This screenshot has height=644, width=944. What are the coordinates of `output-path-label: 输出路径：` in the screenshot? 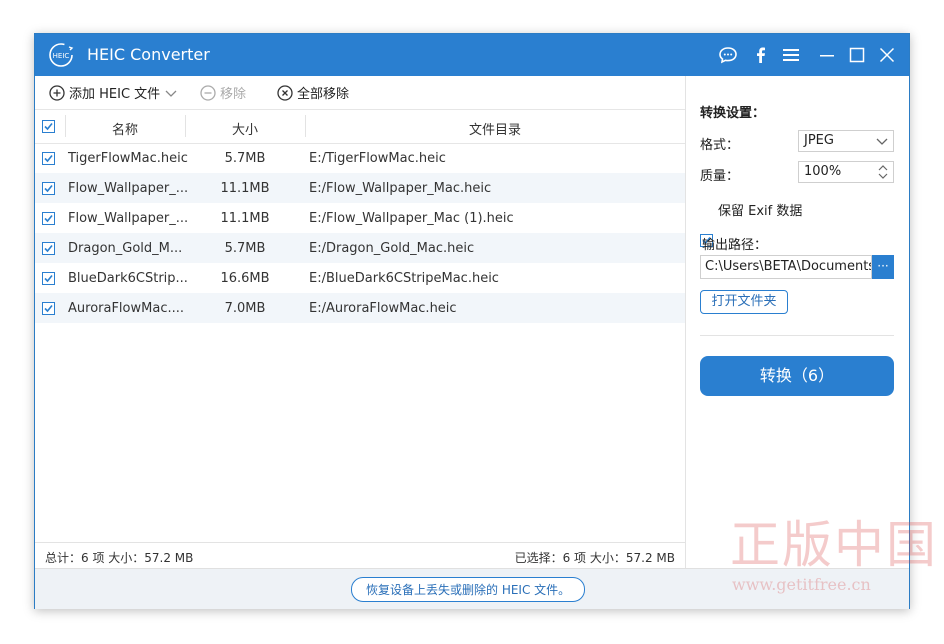 It's located at (735, 245).